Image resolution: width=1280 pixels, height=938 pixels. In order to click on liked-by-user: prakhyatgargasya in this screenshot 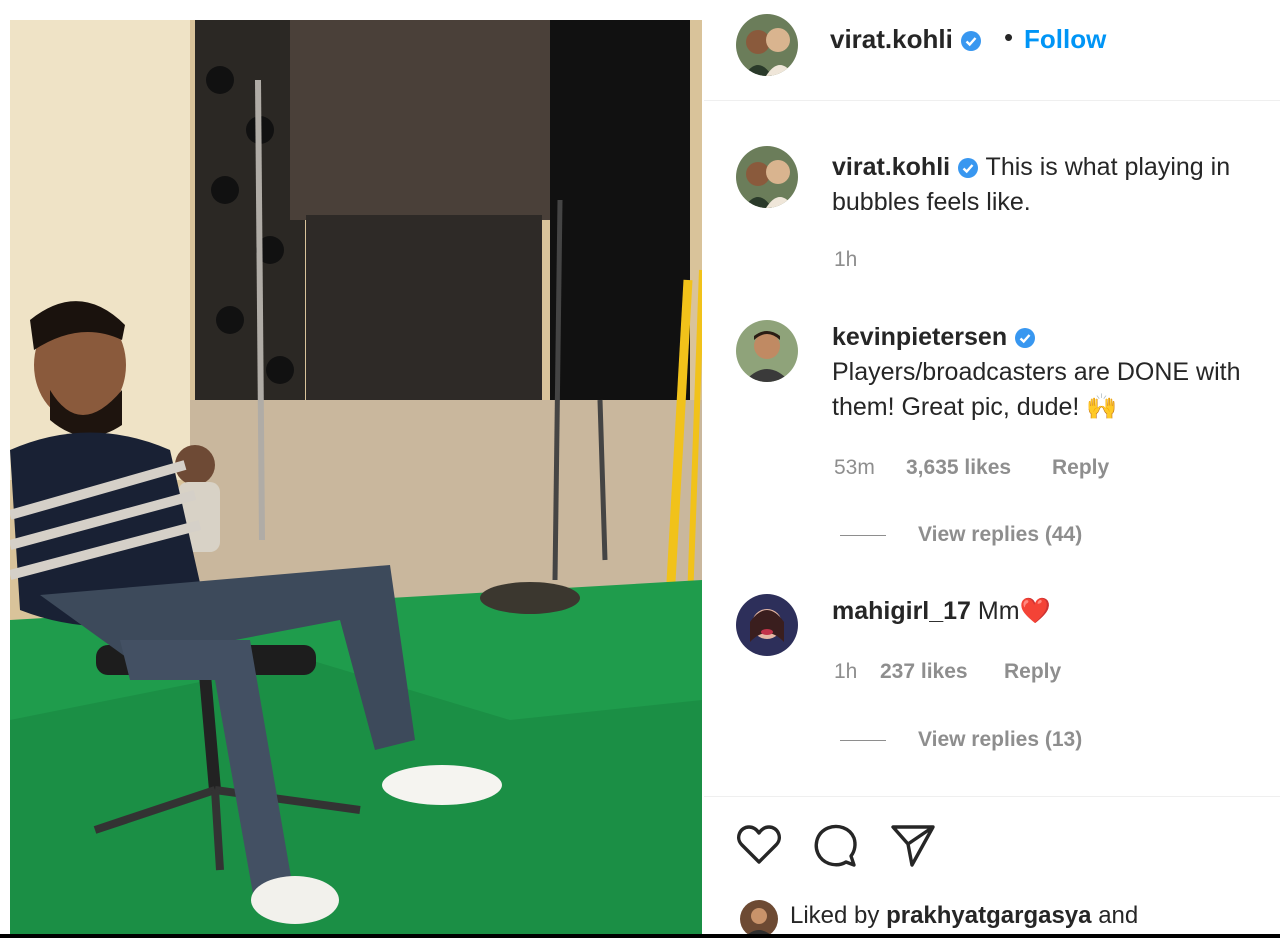, I will do `click(988, 915)`.